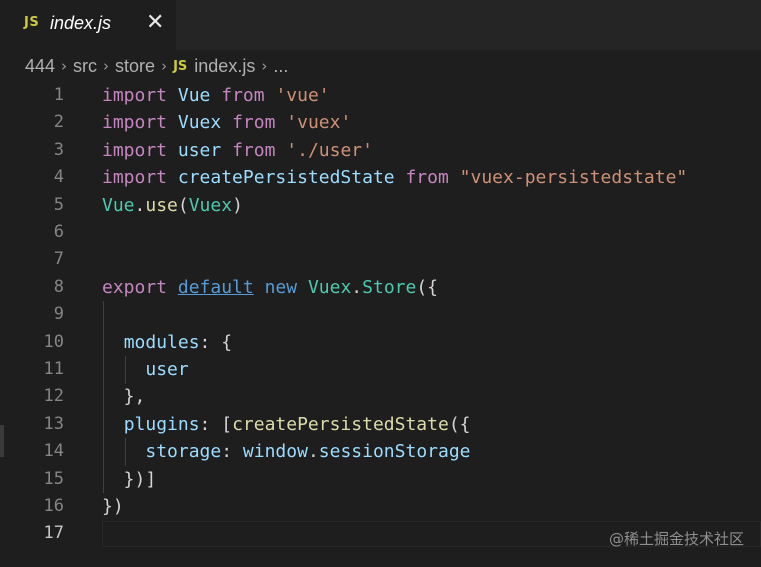  I want to click on line-number: 5, so click(58, 204).